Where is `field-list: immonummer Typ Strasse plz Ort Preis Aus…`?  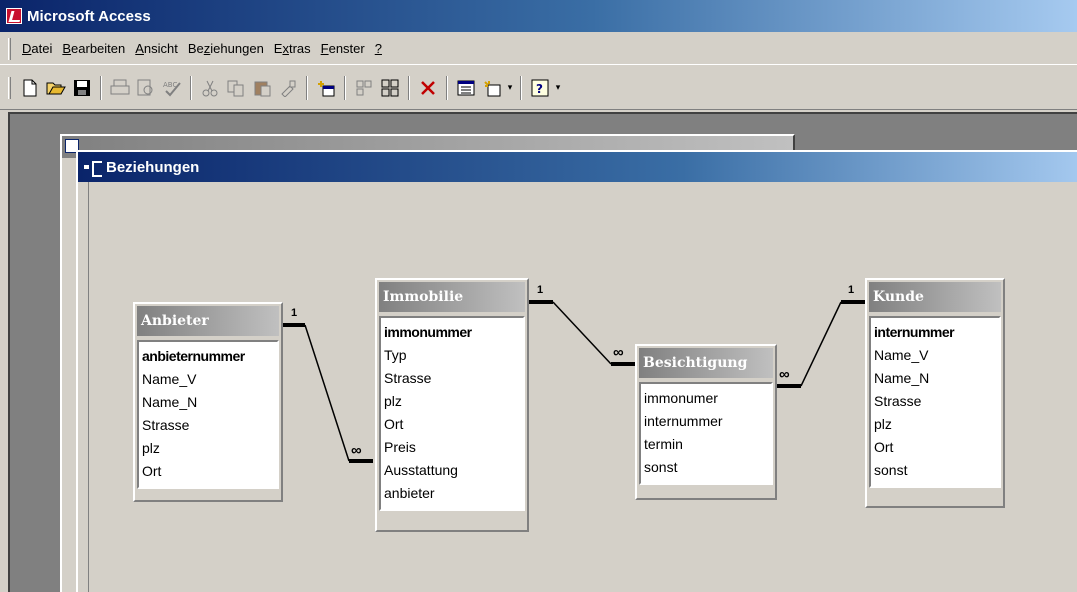
field-list: immonummer Typ Strasse plz Ort Preis Aus… is located at coordinates (452, 413).